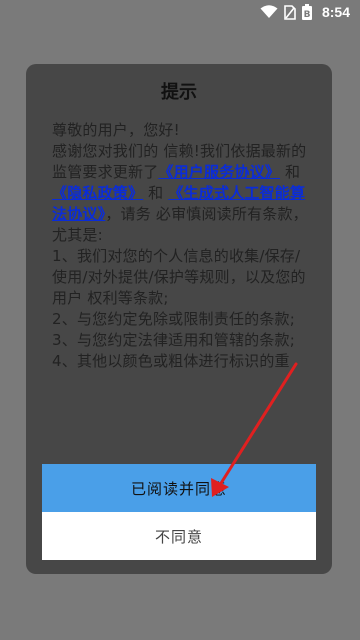 The image size is (360, 640). What do you see at coordinates (97, 193) in the screenshot?
I see `privacy-policy-link: 《隐私政策》` at bounding box center [97, 193].